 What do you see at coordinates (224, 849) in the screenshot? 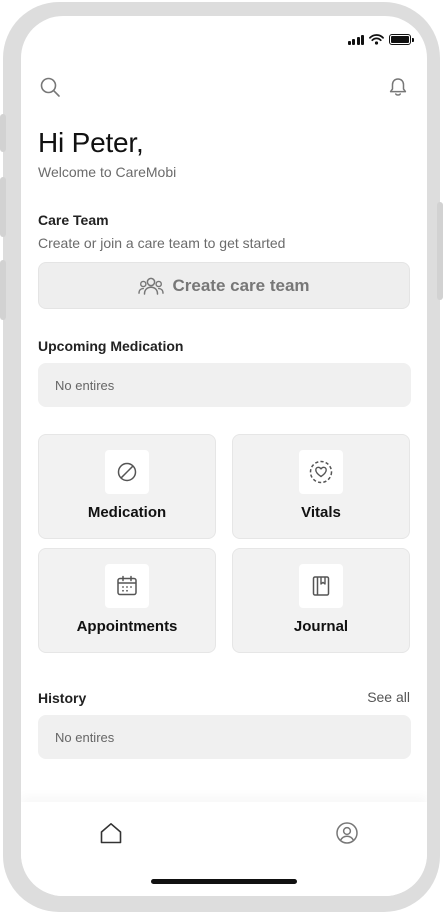
I see `bottom-nav` at bounding box center [224, 849].